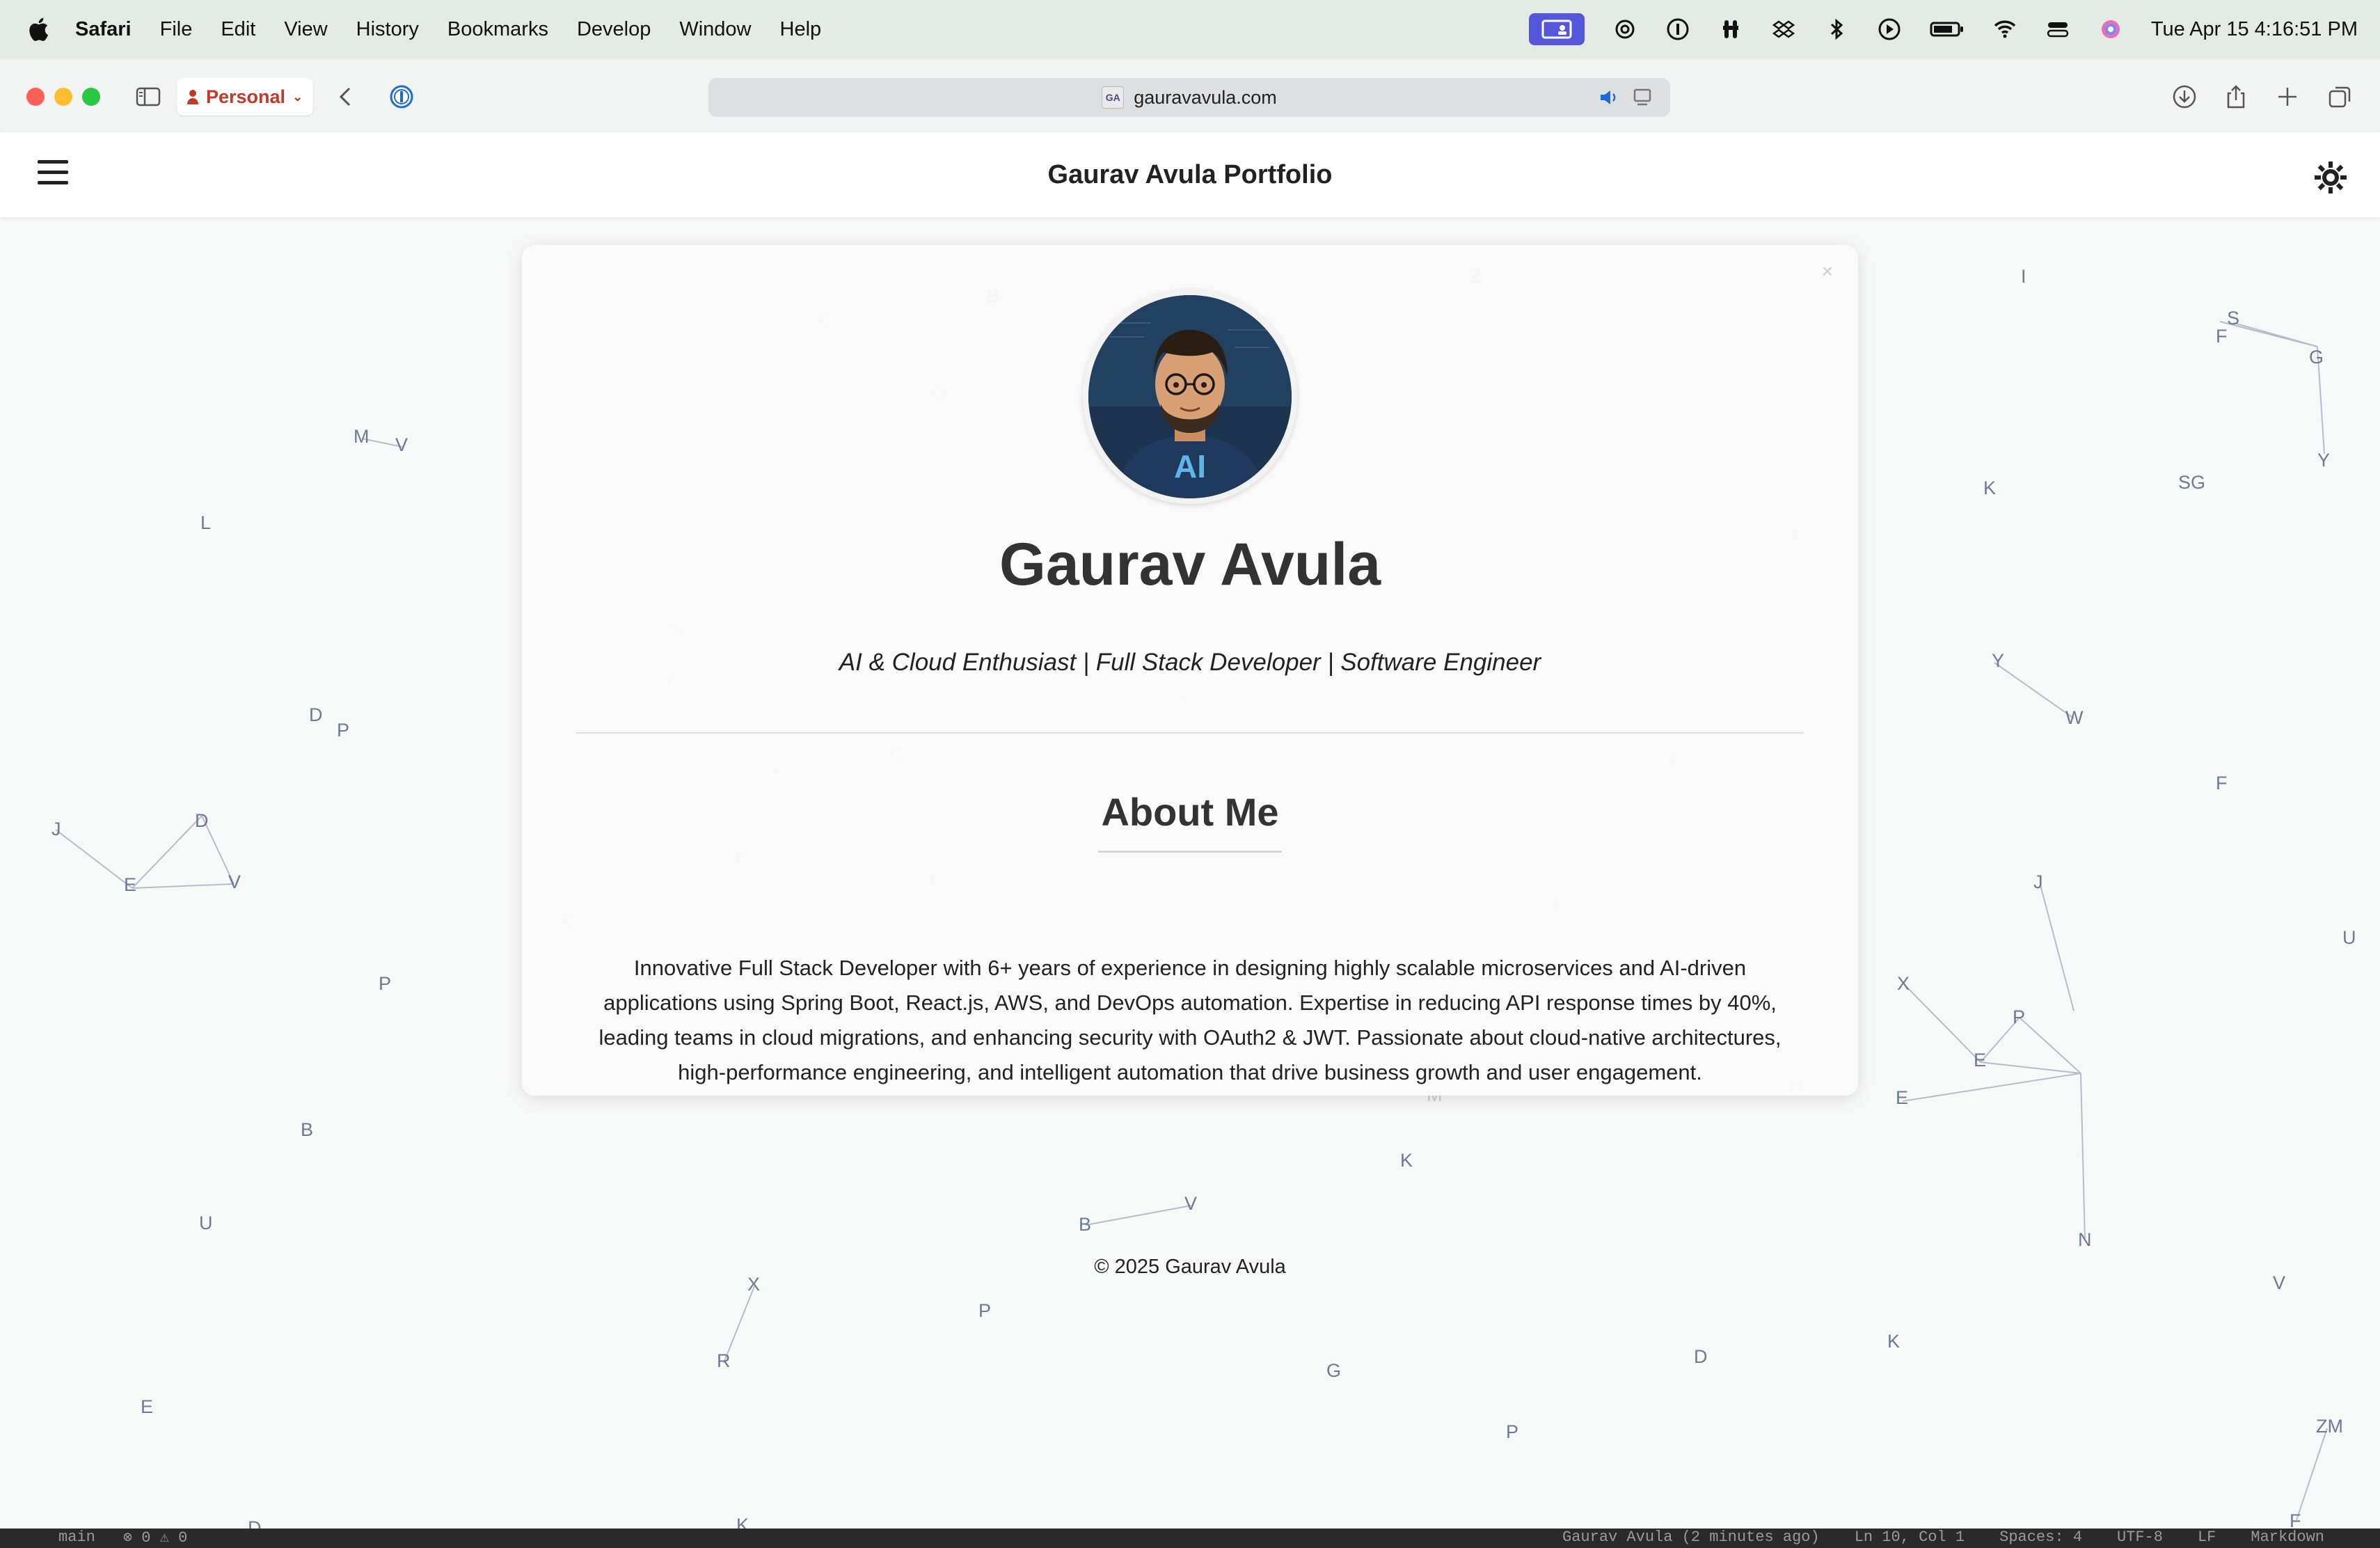  Describe the element at coordinates (2192, 482) in the screenshot. I see `background-letter: SG` at that location.